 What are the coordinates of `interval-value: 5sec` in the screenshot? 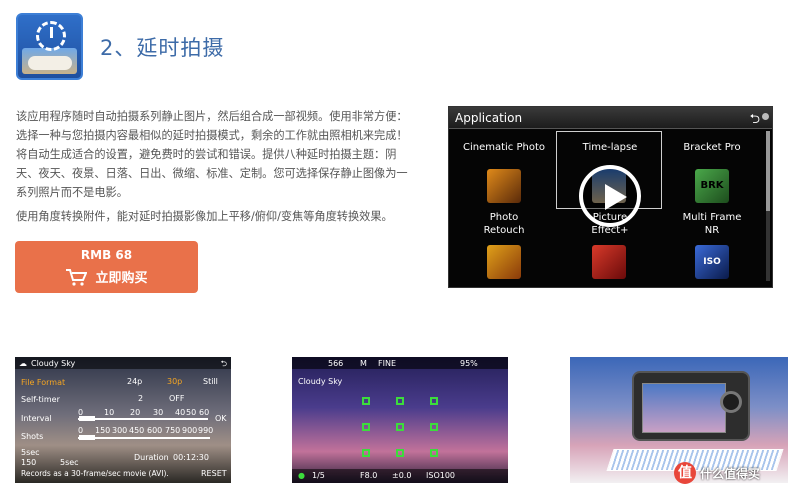 It's located at (30, 452).